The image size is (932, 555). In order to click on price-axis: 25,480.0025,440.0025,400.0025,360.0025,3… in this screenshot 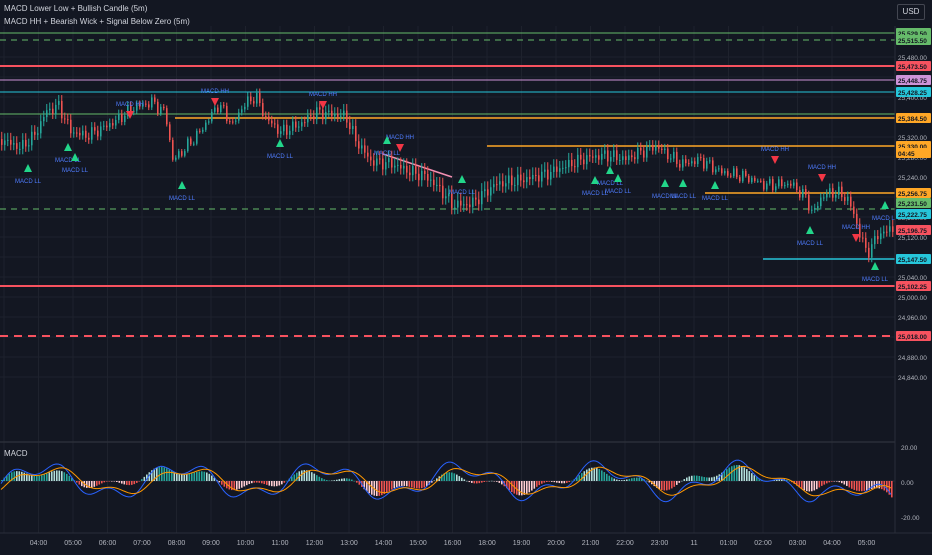, I will do `click(913, 275)`.